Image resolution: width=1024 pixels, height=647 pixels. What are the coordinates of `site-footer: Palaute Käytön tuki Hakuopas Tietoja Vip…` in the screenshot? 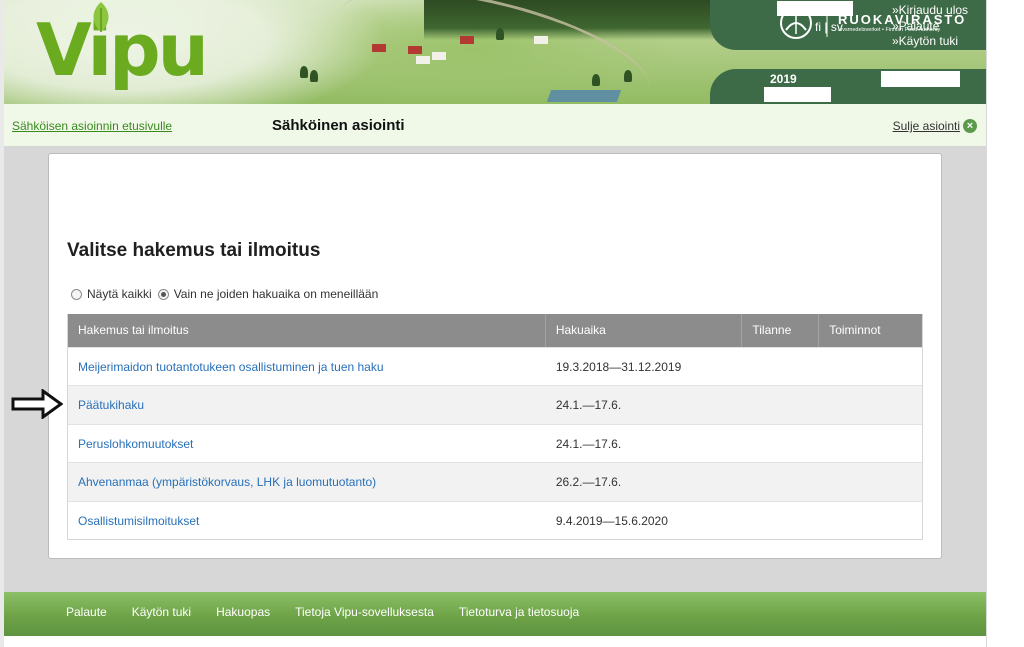 It's located at (495, 614).